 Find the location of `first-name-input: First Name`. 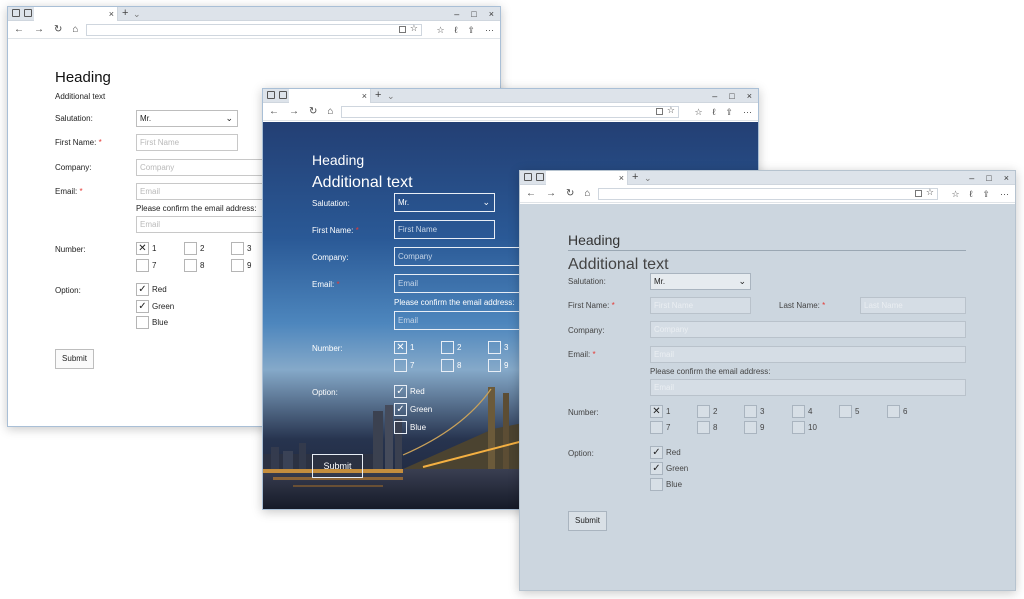

first-name-input: First Name is located at coordinates (444, 229).